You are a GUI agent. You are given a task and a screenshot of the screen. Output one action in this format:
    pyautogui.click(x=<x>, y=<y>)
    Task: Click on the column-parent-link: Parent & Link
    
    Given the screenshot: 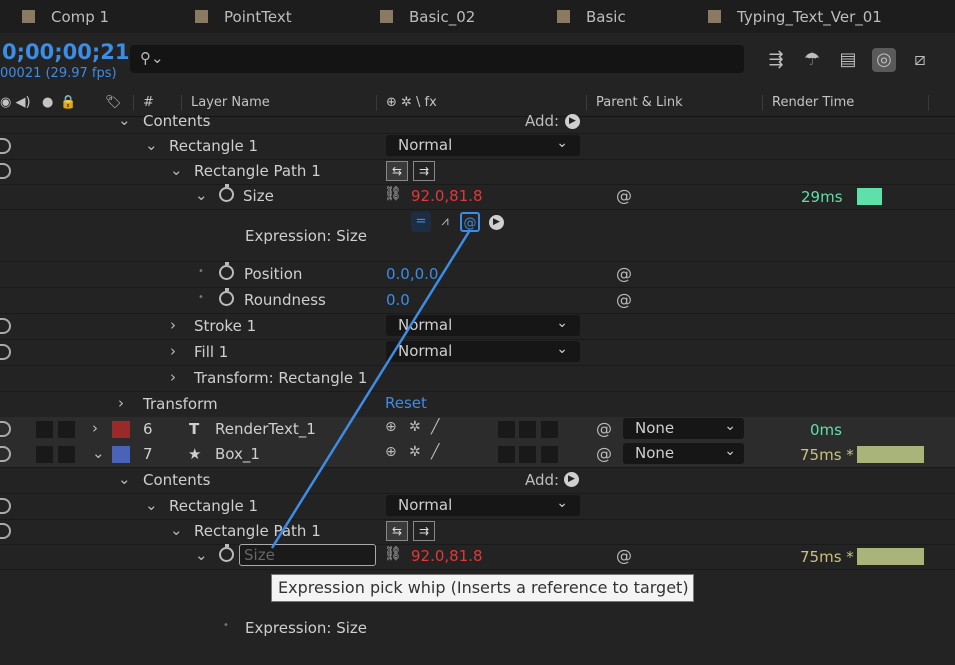 What is the action you would take?
    pyautogui.click(x=639, y=102)
    